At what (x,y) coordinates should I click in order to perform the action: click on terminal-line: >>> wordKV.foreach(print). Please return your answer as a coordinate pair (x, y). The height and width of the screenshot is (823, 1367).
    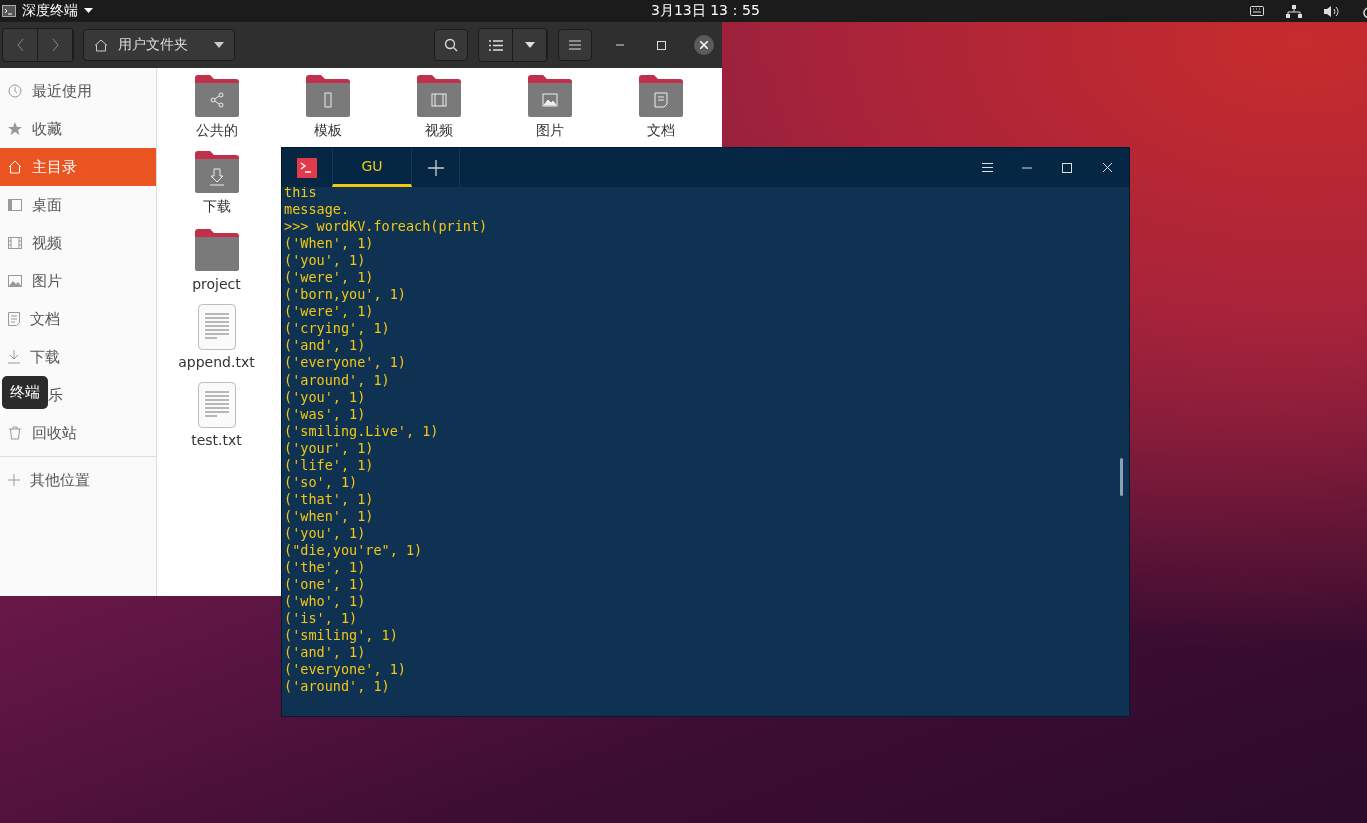
    Looking at the image, I should click on (386, 227).